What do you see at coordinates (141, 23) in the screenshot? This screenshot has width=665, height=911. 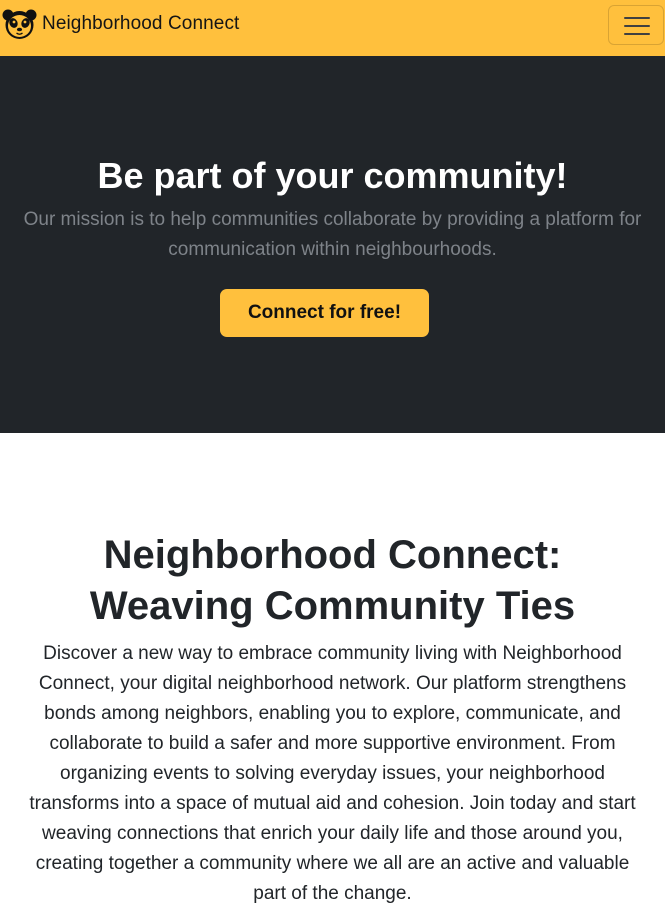 I see `brand-name: Neighborhood Connect` at bounding box center [141, 23].